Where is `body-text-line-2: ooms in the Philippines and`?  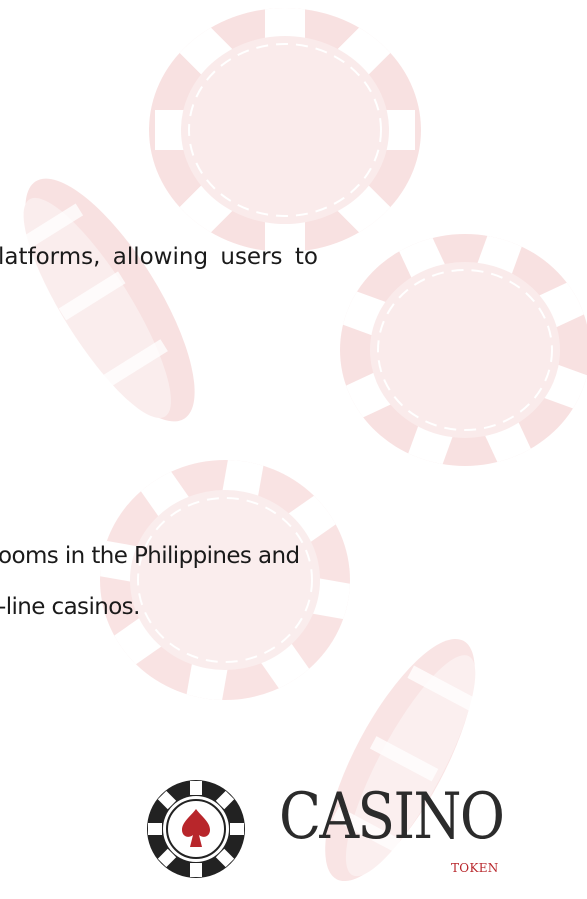 body-text-line-2: ooms in the Philippines and is located at coordinates (150, 556).